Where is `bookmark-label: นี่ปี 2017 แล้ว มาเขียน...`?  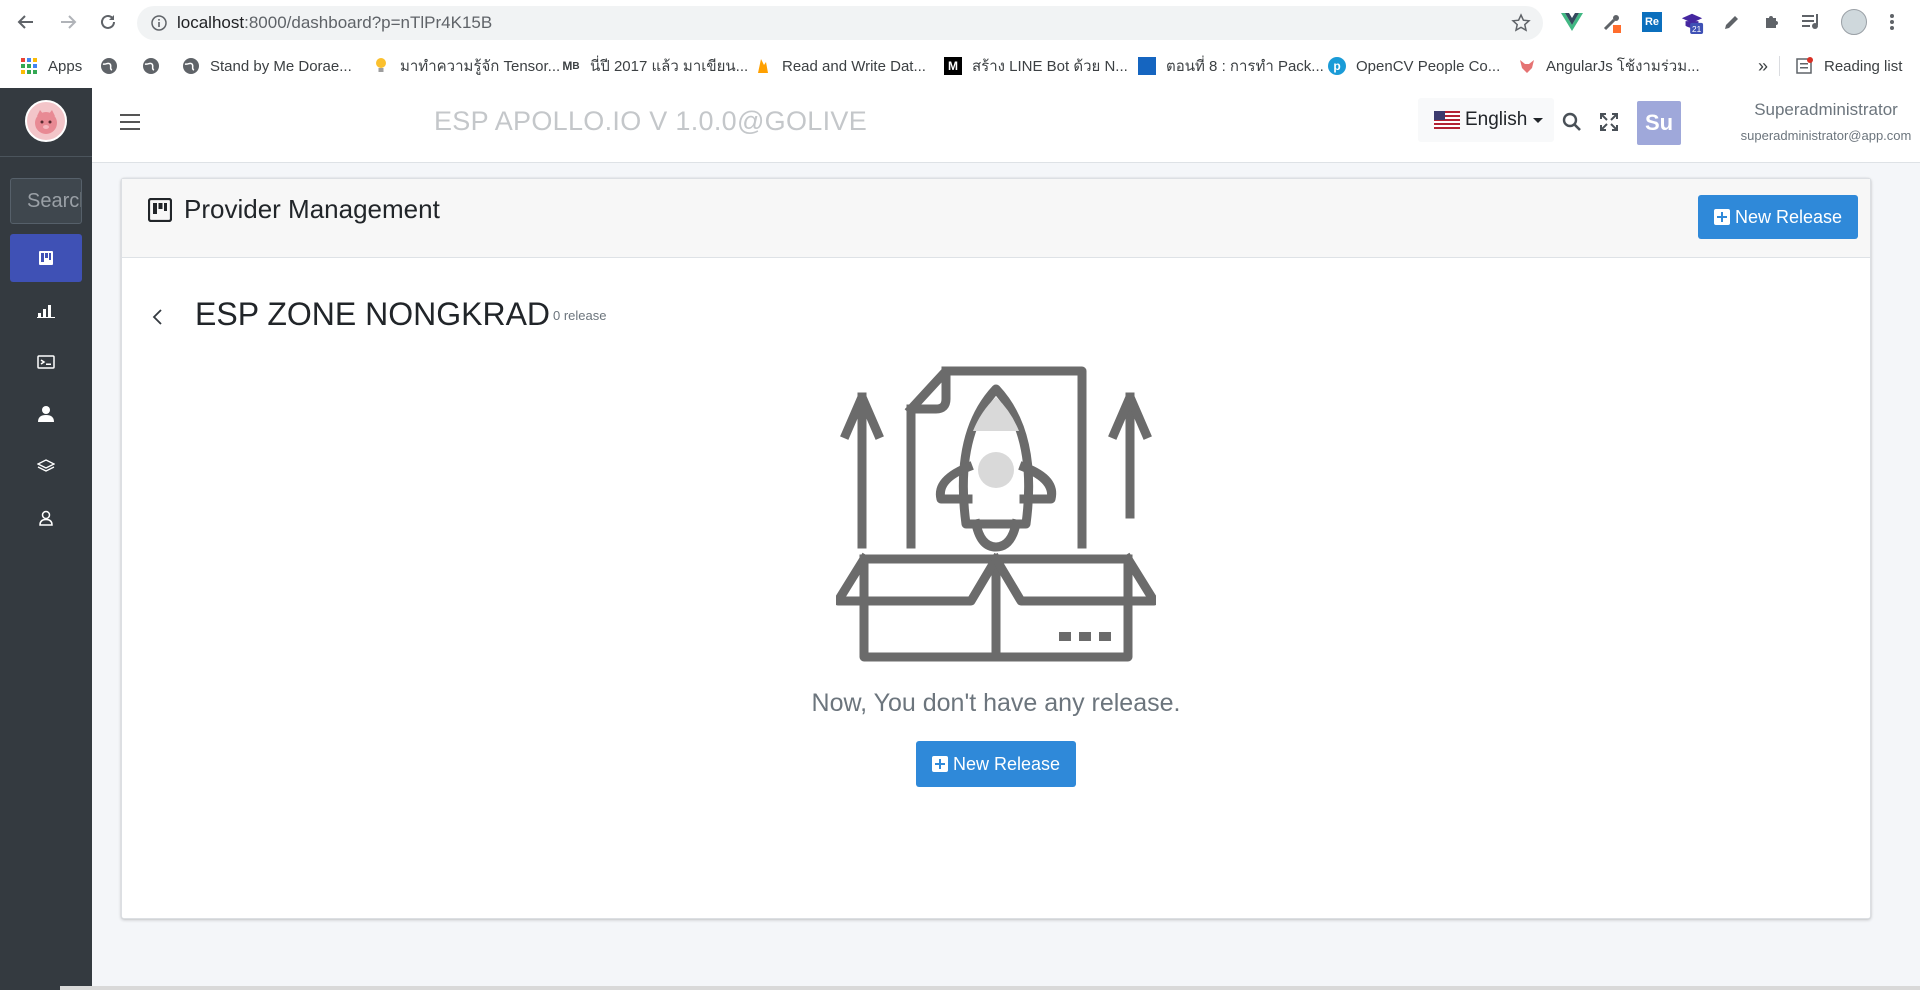 bookmark-label: นี่ปี 2017 แล้ว มาเขียน... is located at coordinates (669, 66).